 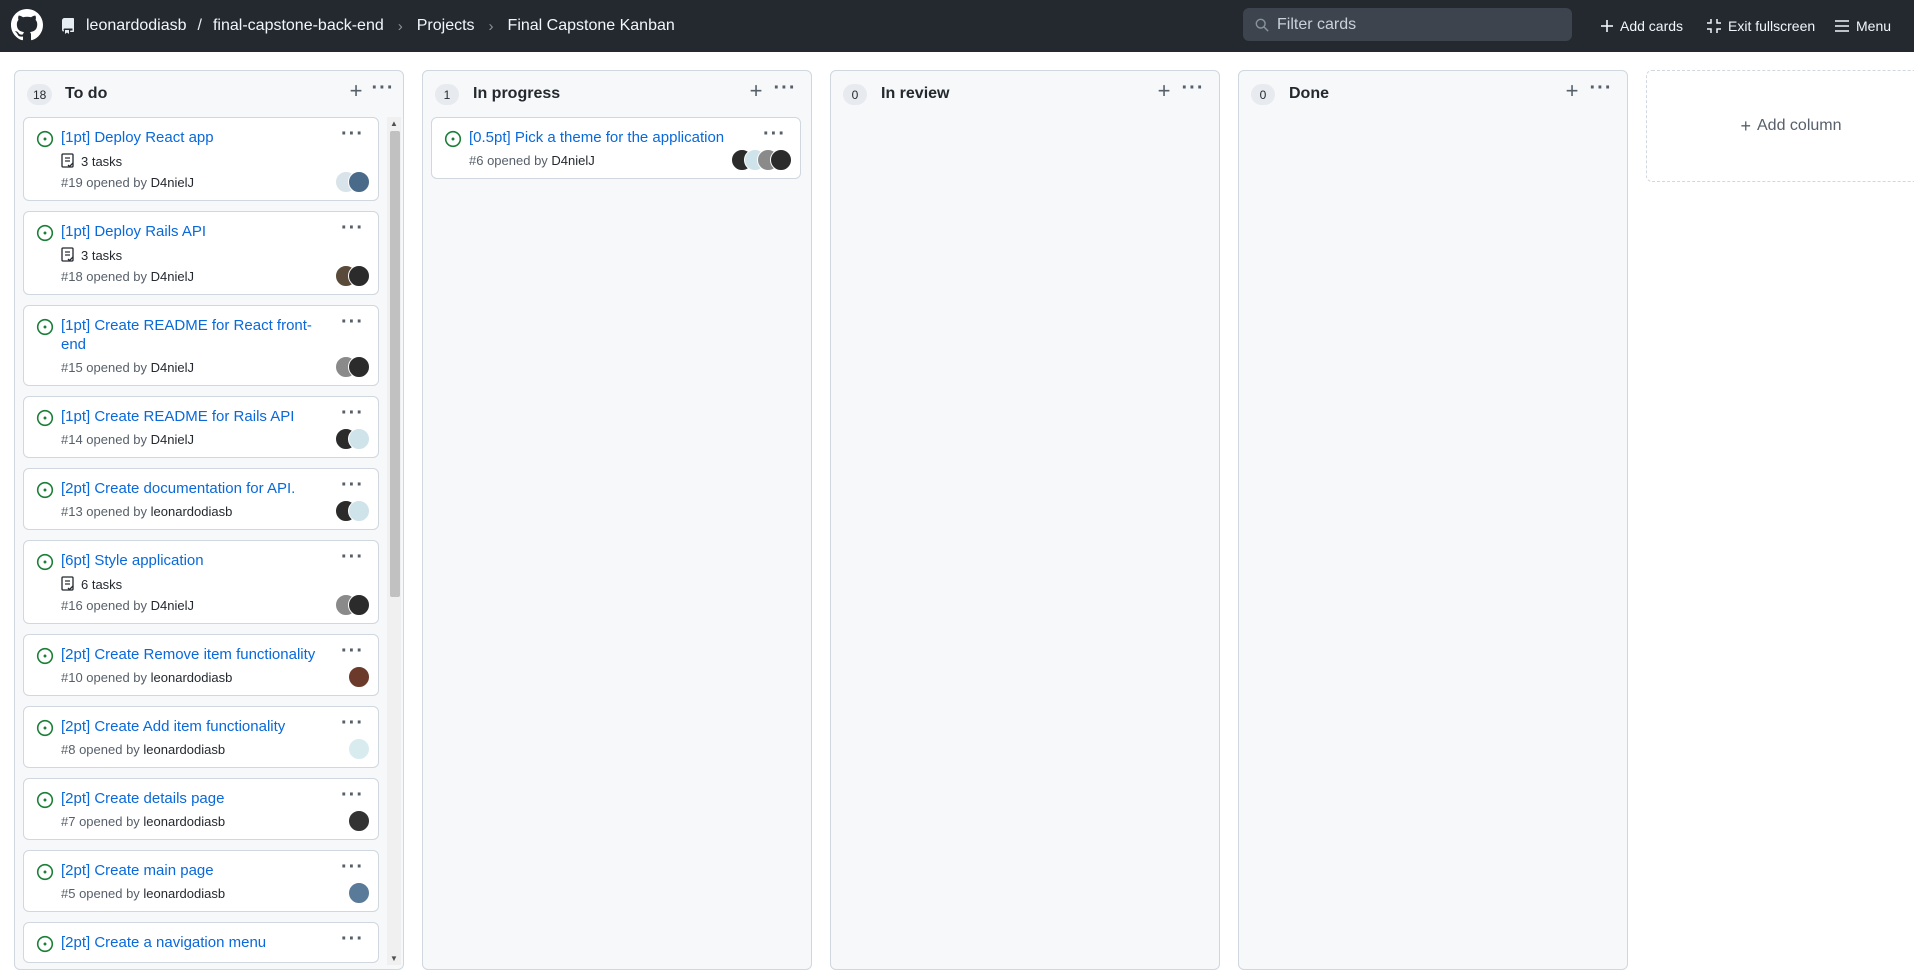 What do you see at coordinates (102, 584) in the screenshot?
I see `task-count-label: 6 tasks` at bounding box center [102, 584].